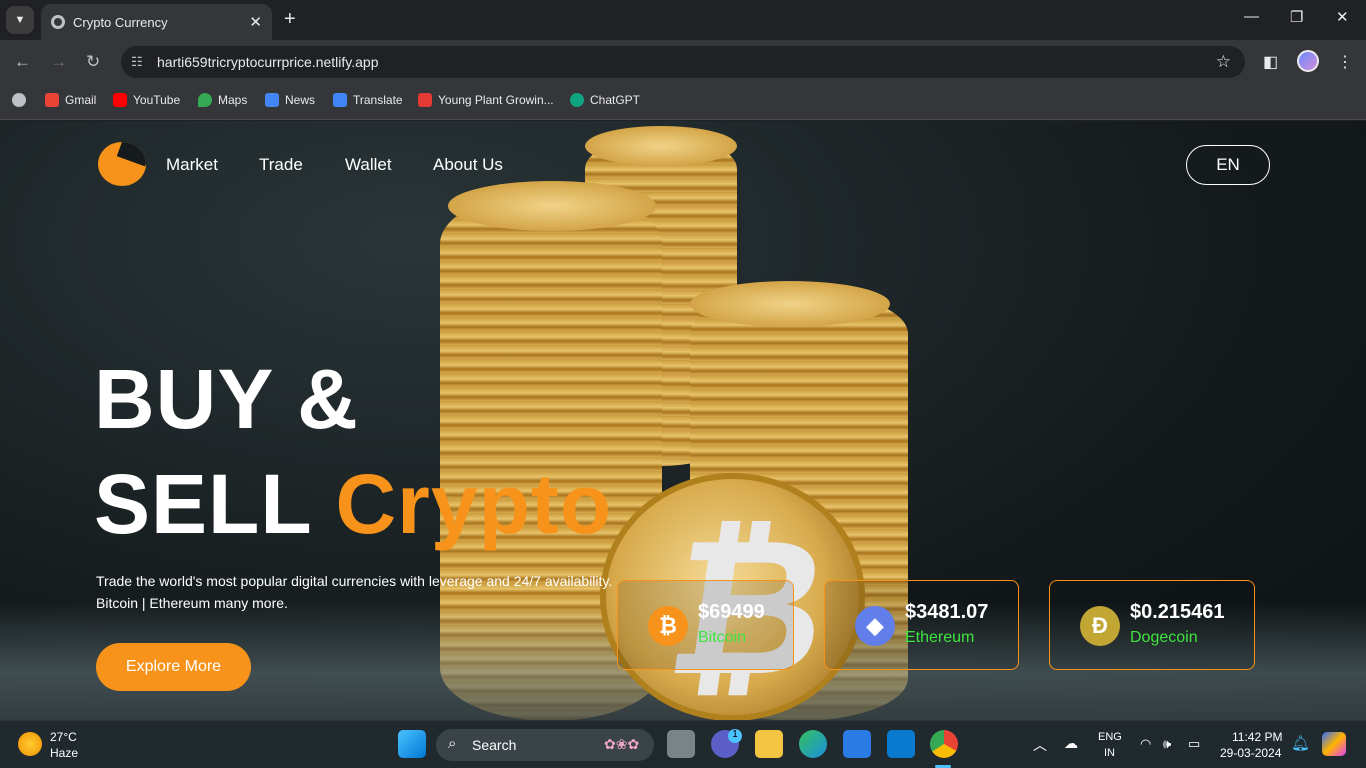 The width and height of the screenshot is (1366, 768). What do you see at coordinates (947, 612) in the screenshot?
I see `coin-price: $3481.07` at bounding box center [947, 612].